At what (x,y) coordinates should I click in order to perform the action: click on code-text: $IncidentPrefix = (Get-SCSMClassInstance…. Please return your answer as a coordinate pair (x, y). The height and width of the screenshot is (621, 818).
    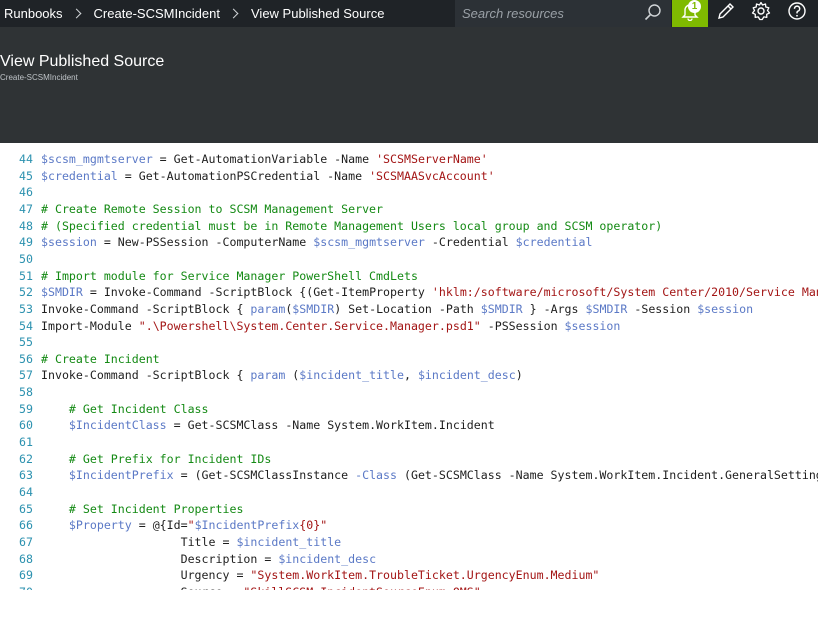
    Looking at the image, I should click on (429, 475).